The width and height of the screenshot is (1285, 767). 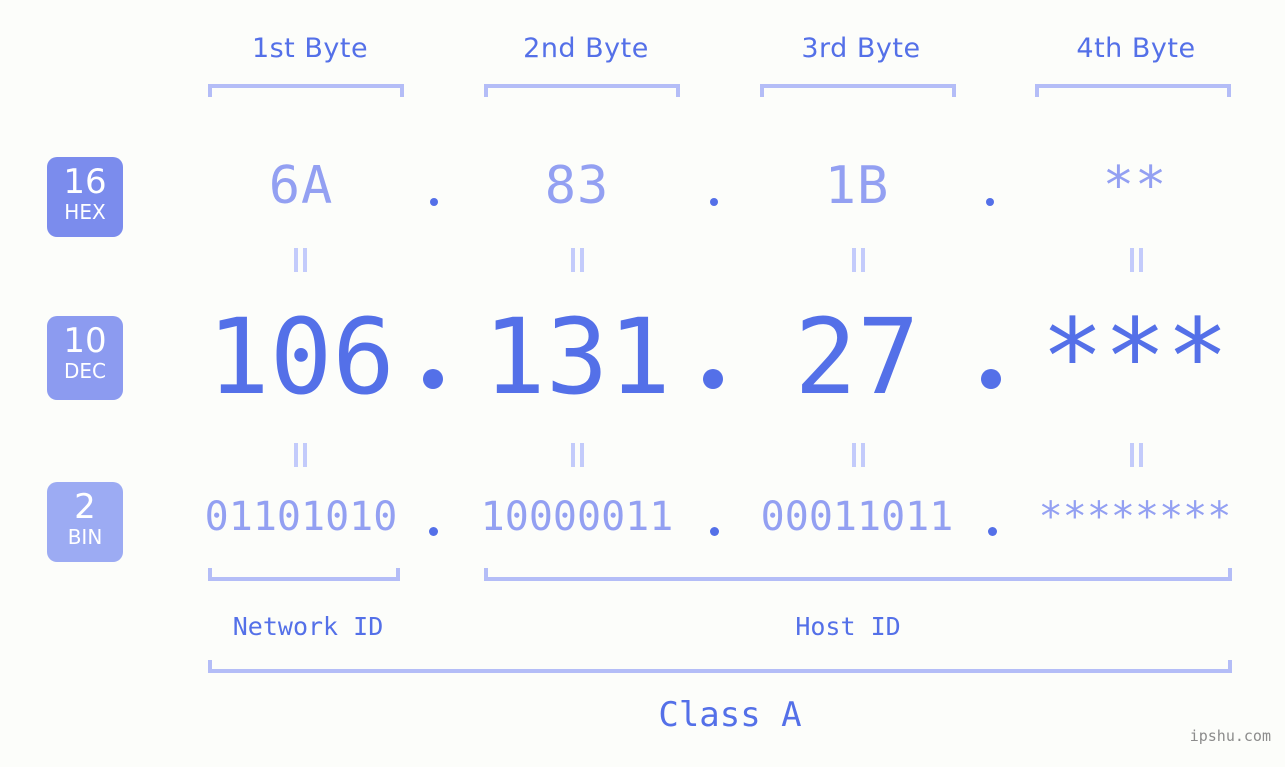 What do you see at coordinates (577, 357) in the screenshot?
I see `dec-byte-2: 131` at bounding box center [577, 357].